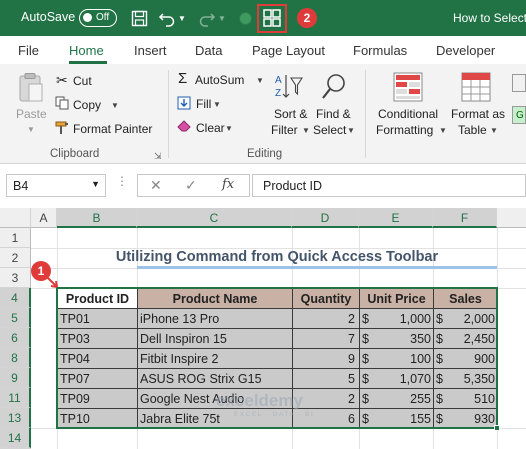 Image resolution: width=526 pixels, height=449 pixels. Describe the element at coordinates (115, 105) in the screenshot. I see `copy-dropdown-icon: ▼` at that location.